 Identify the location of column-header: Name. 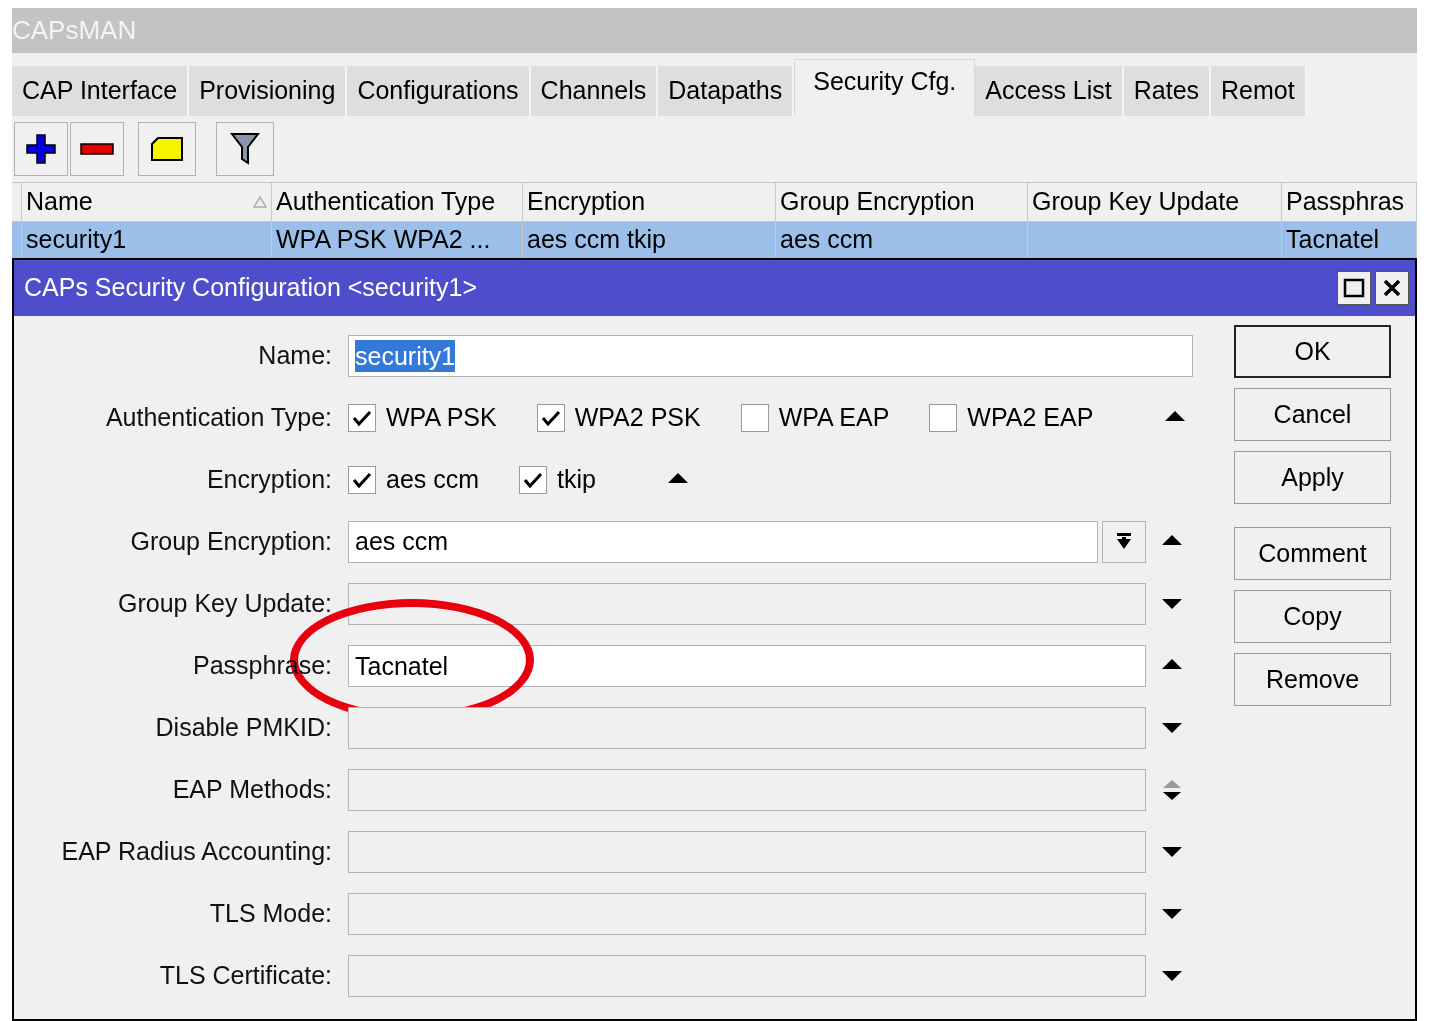
(147, 202).